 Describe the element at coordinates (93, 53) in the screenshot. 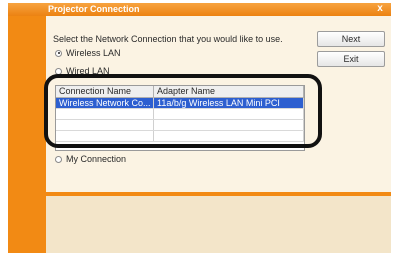

I see `radio-label: Wireless LAN` at that location.